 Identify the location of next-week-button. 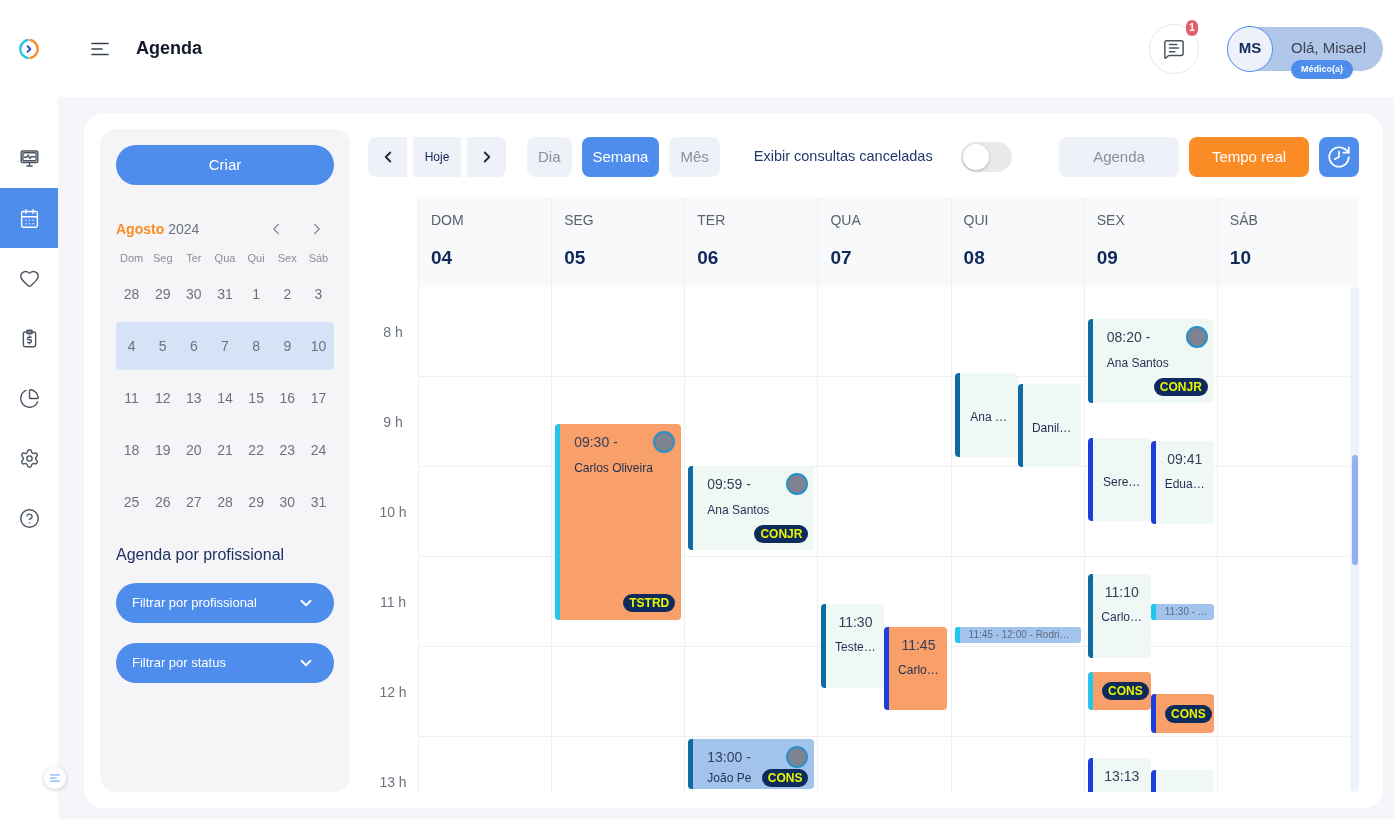
(486, 157).